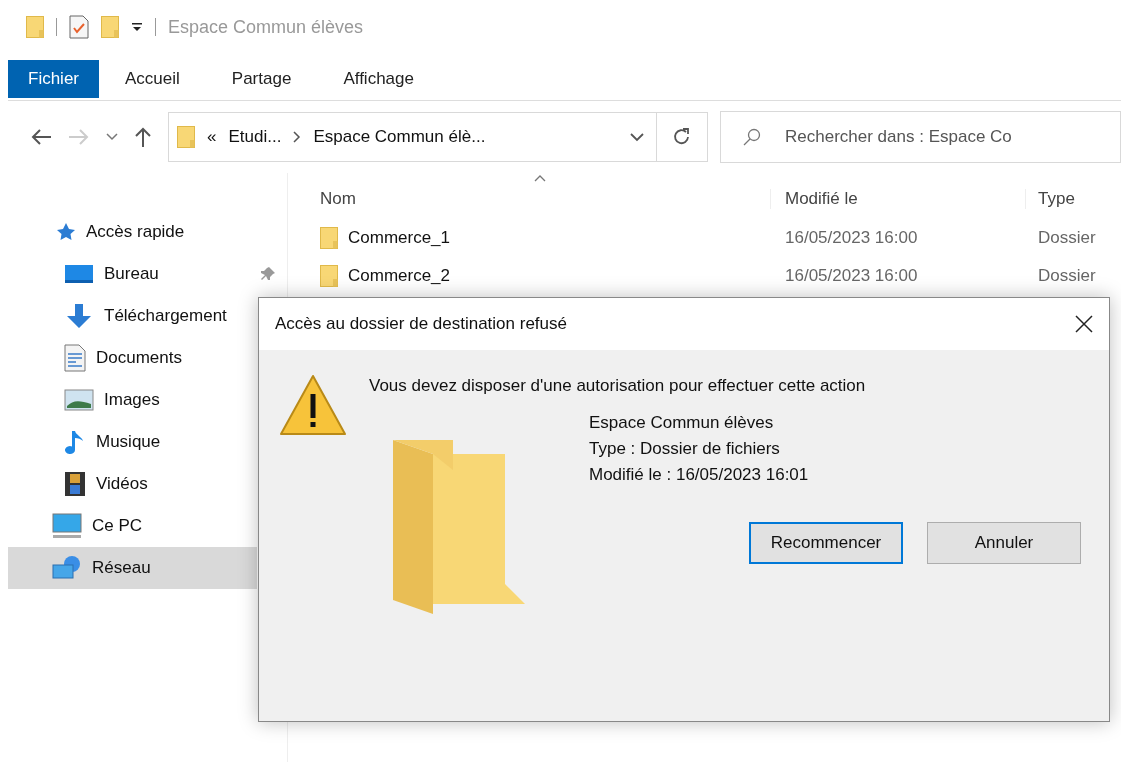 The height and width of the screenshot is (762, 1121). I want to click on dialog-title: Accès au dossier de destination refusé, so click(421, 324).